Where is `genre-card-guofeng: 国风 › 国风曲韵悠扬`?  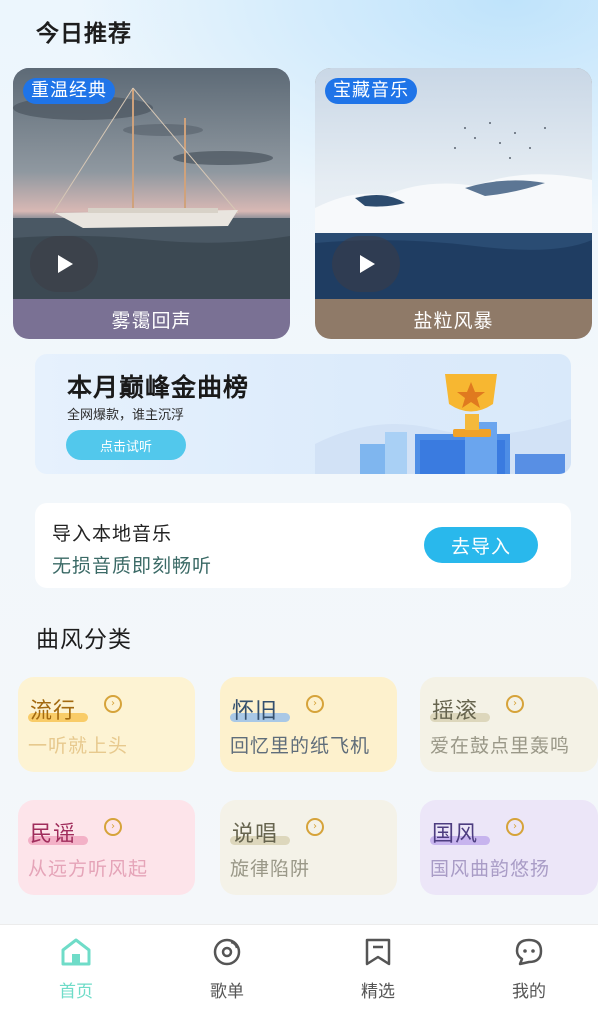 genre-card-guofeng: 国风 › 国风曲韵悠扬 is located at coordinates (509, 847).